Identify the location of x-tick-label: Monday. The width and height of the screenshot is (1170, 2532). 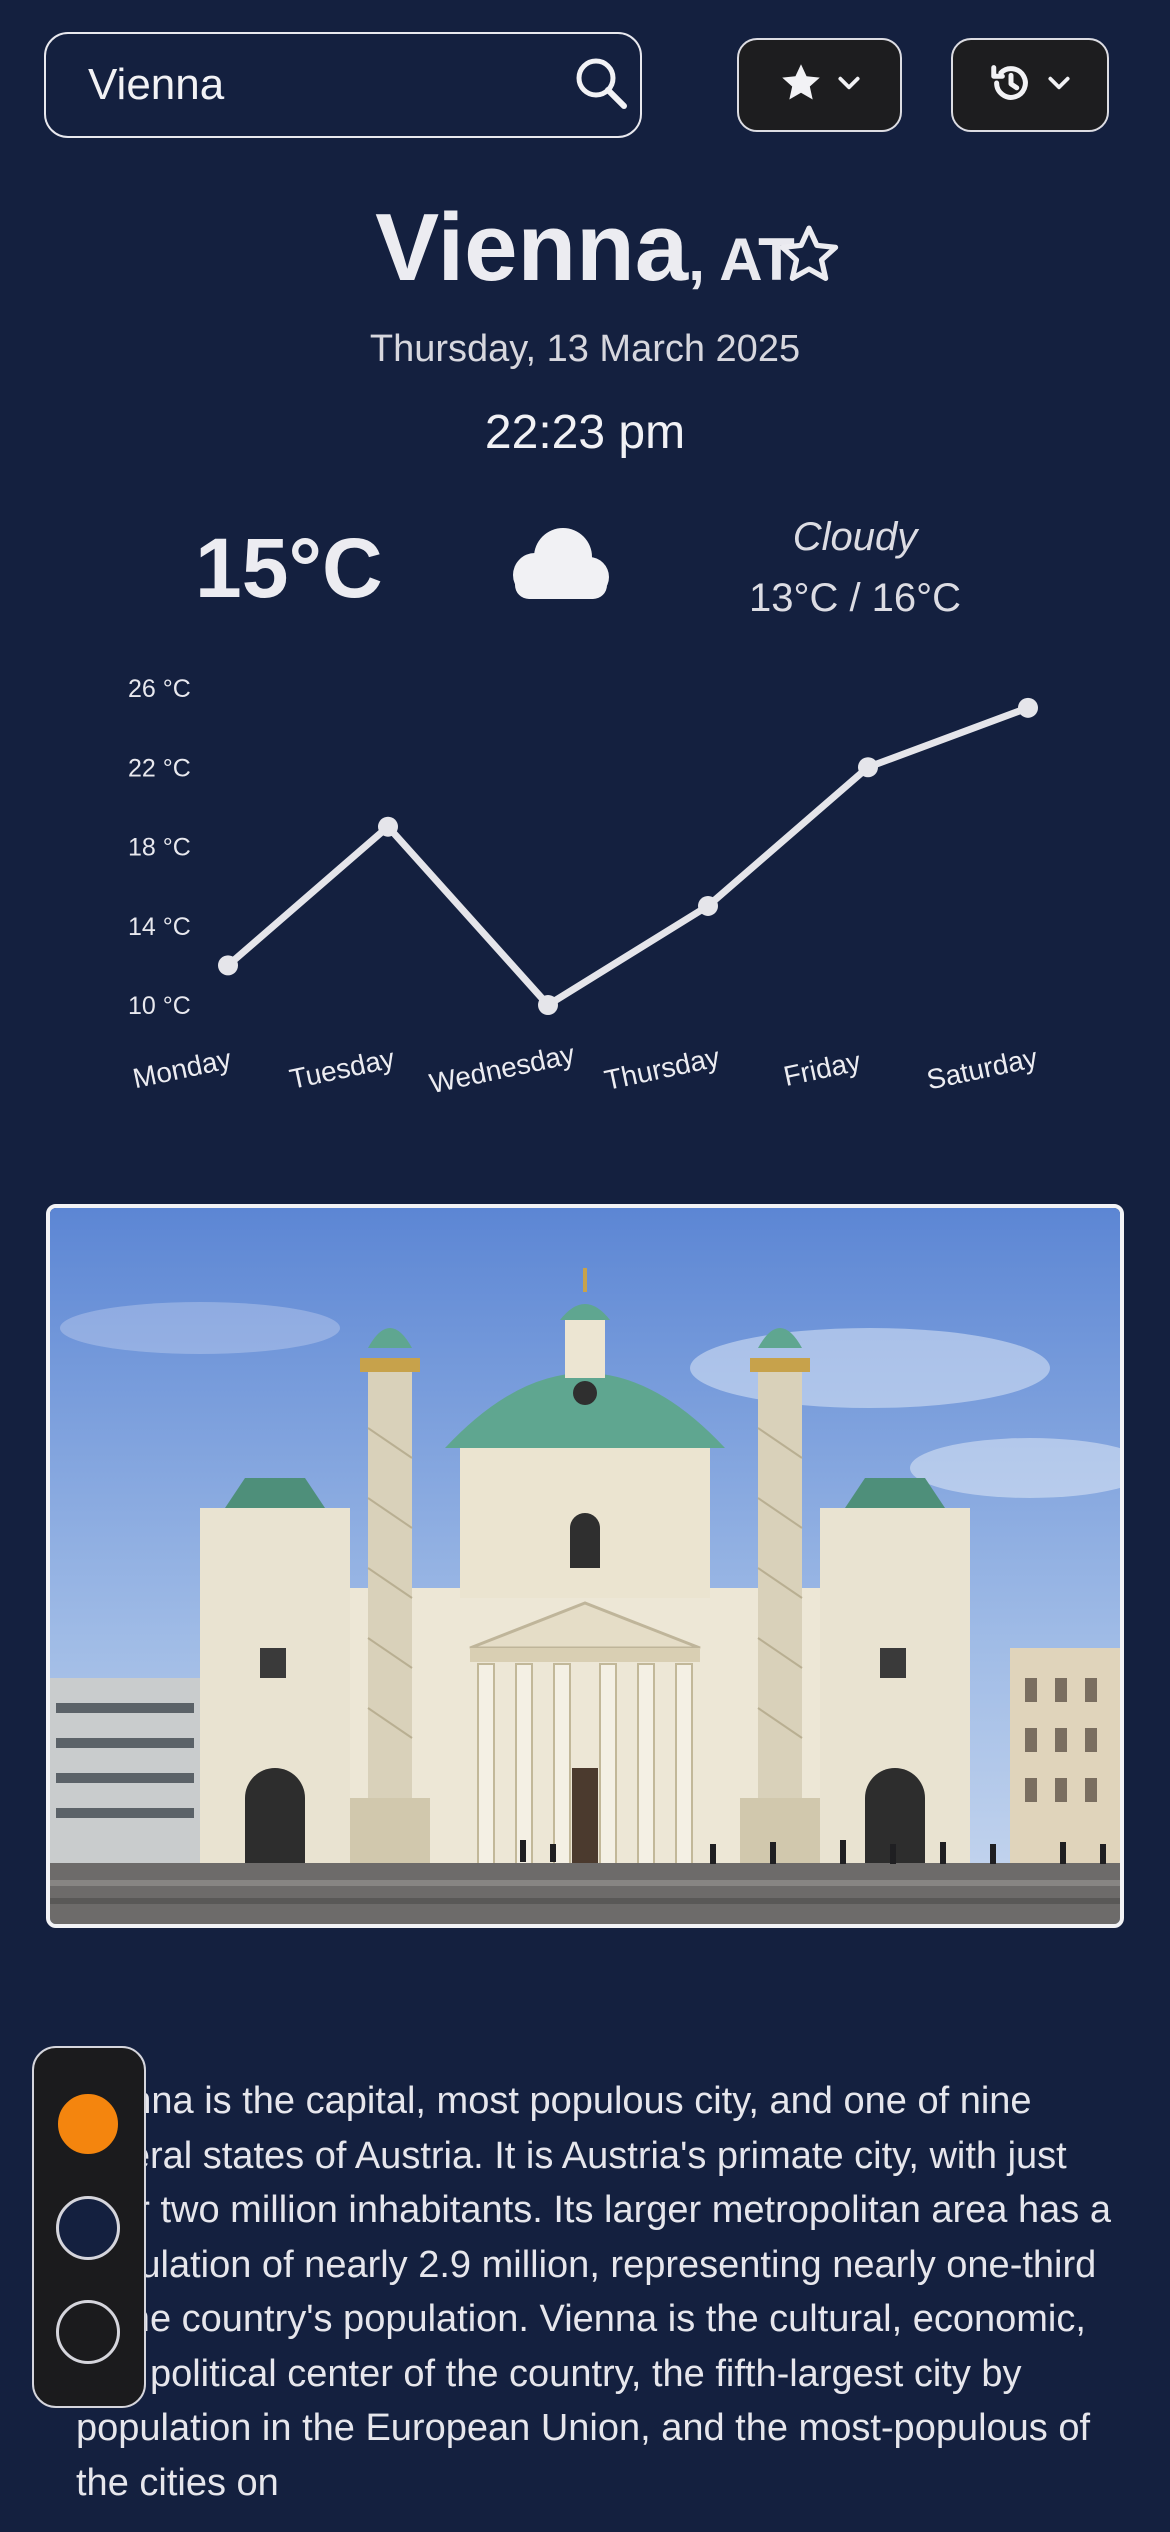
(182, 1068).